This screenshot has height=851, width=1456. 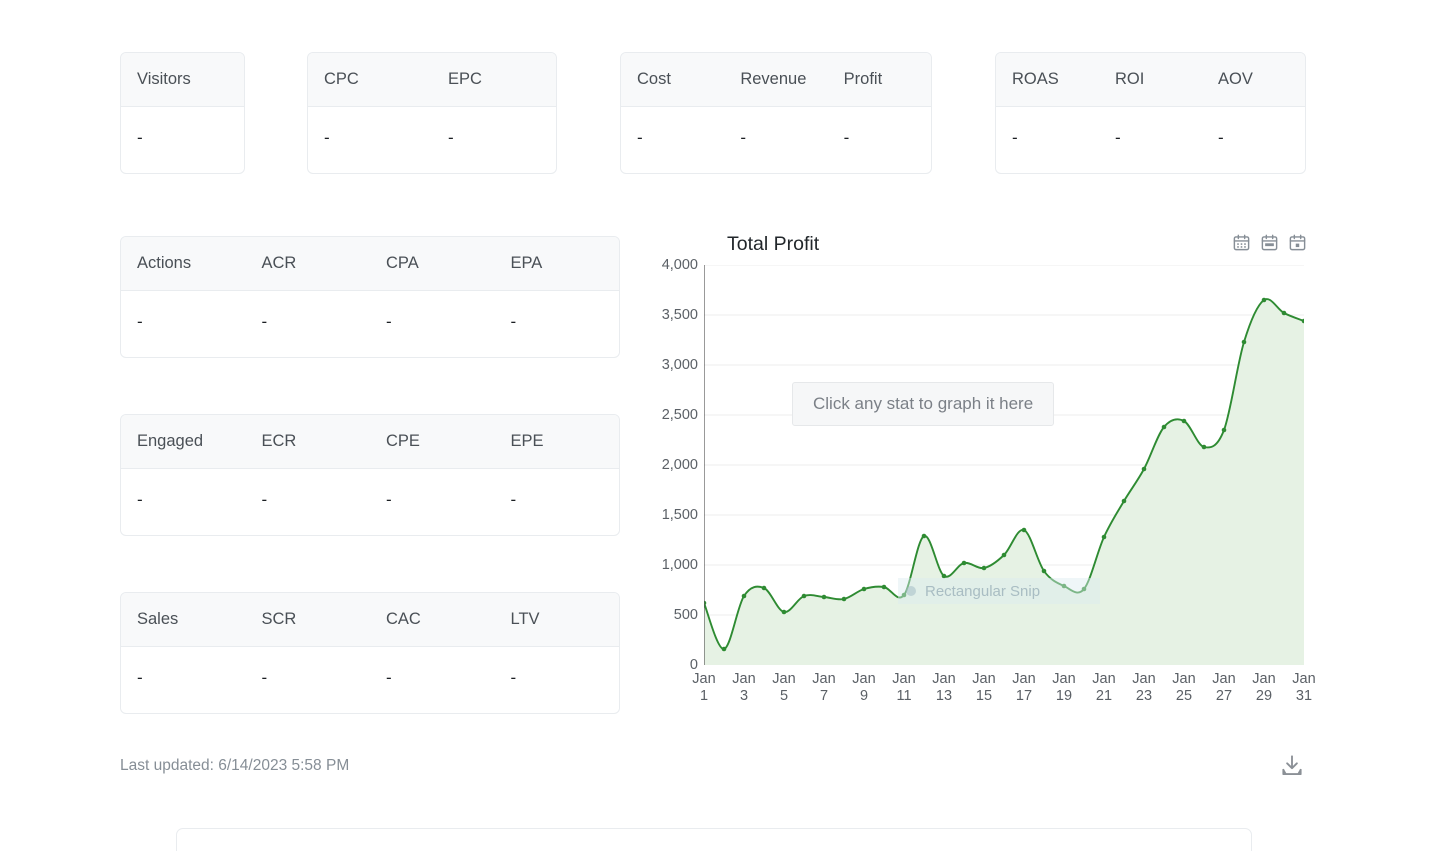 What do you see at coordinates (1064, 687) in the screenshot?
I see `x-axis-tick-label: Jan 19` at bounding box center [1064, 687].